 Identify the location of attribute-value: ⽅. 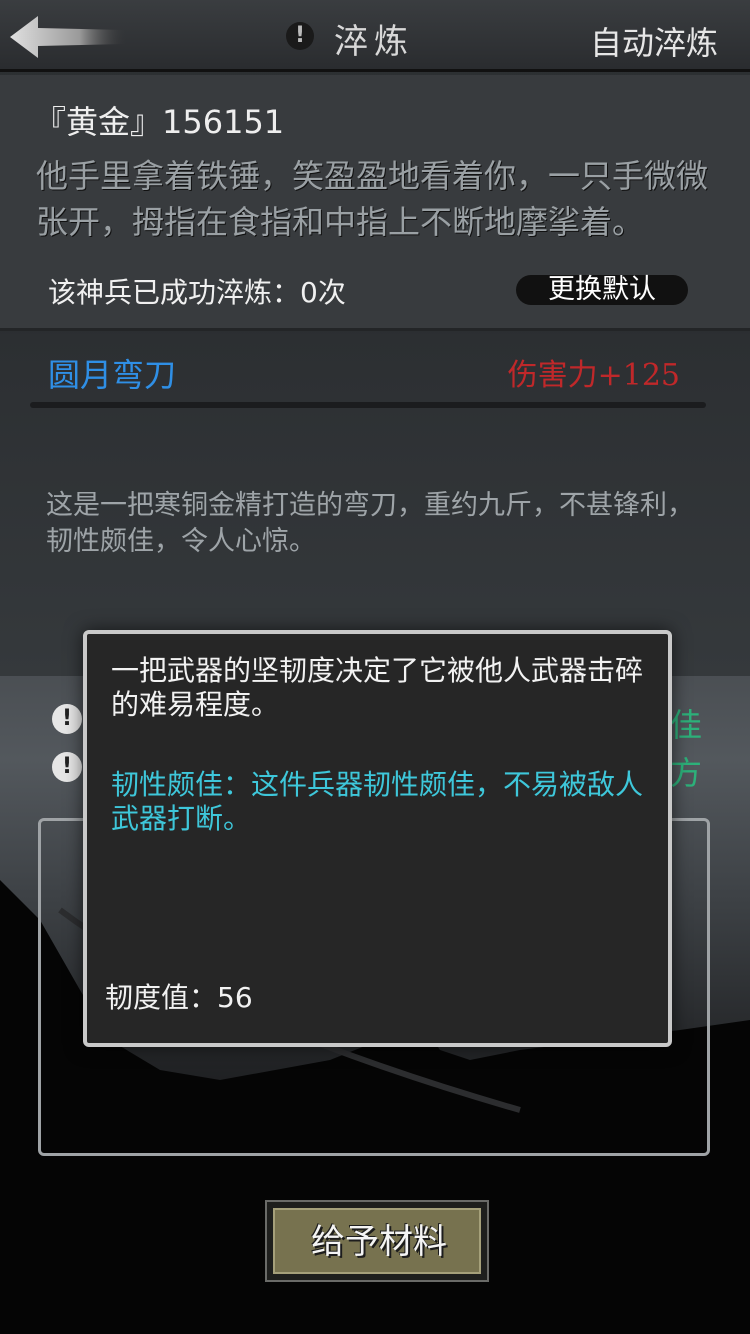
(685, 773).